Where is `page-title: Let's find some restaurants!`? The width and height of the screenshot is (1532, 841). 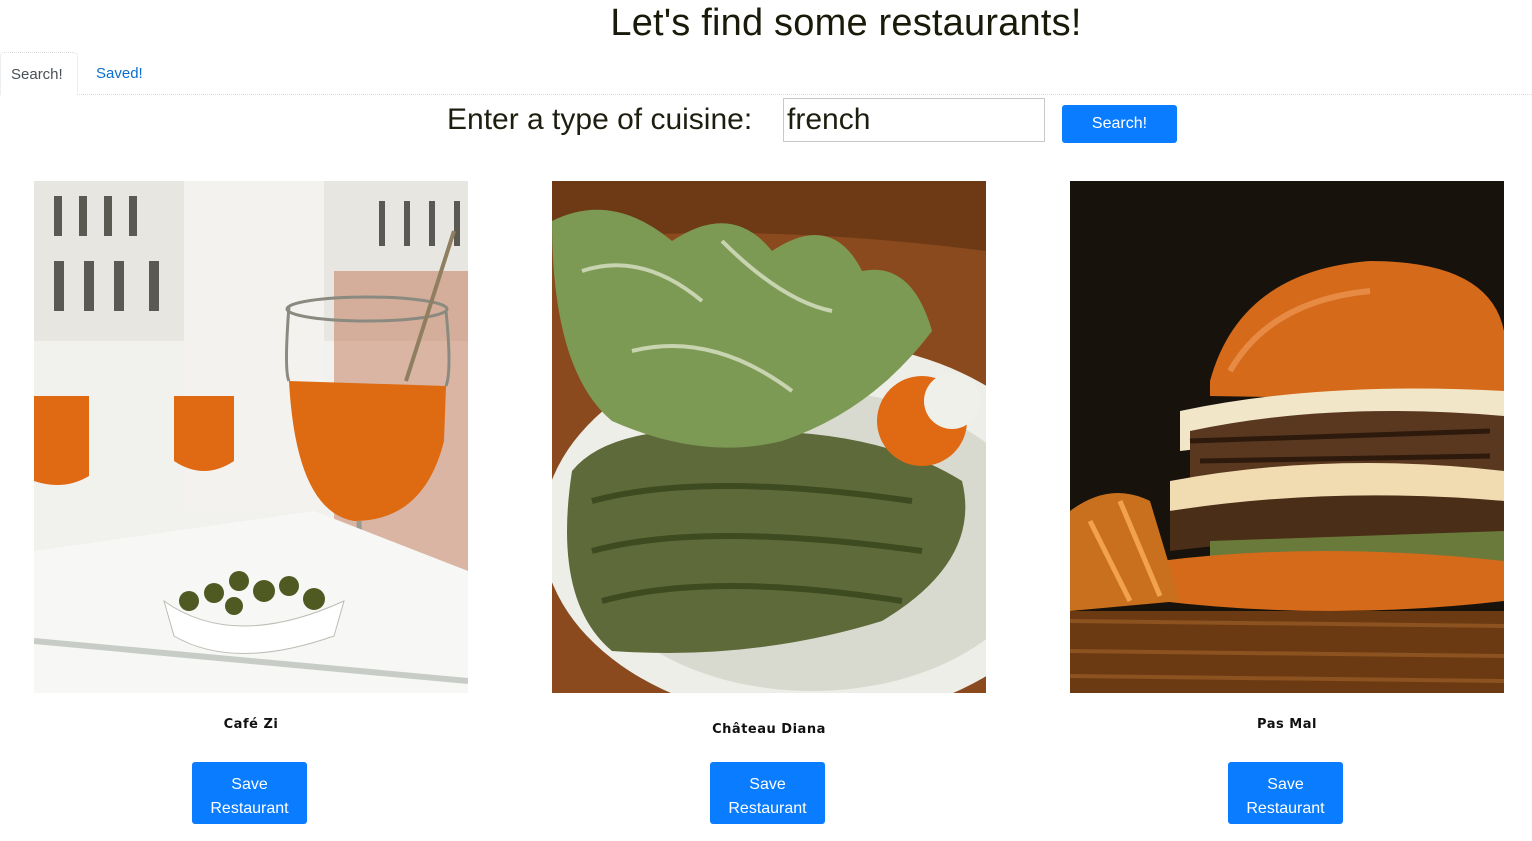
page-title: Let's find some restaurants! is located at coordinates (846, 23).